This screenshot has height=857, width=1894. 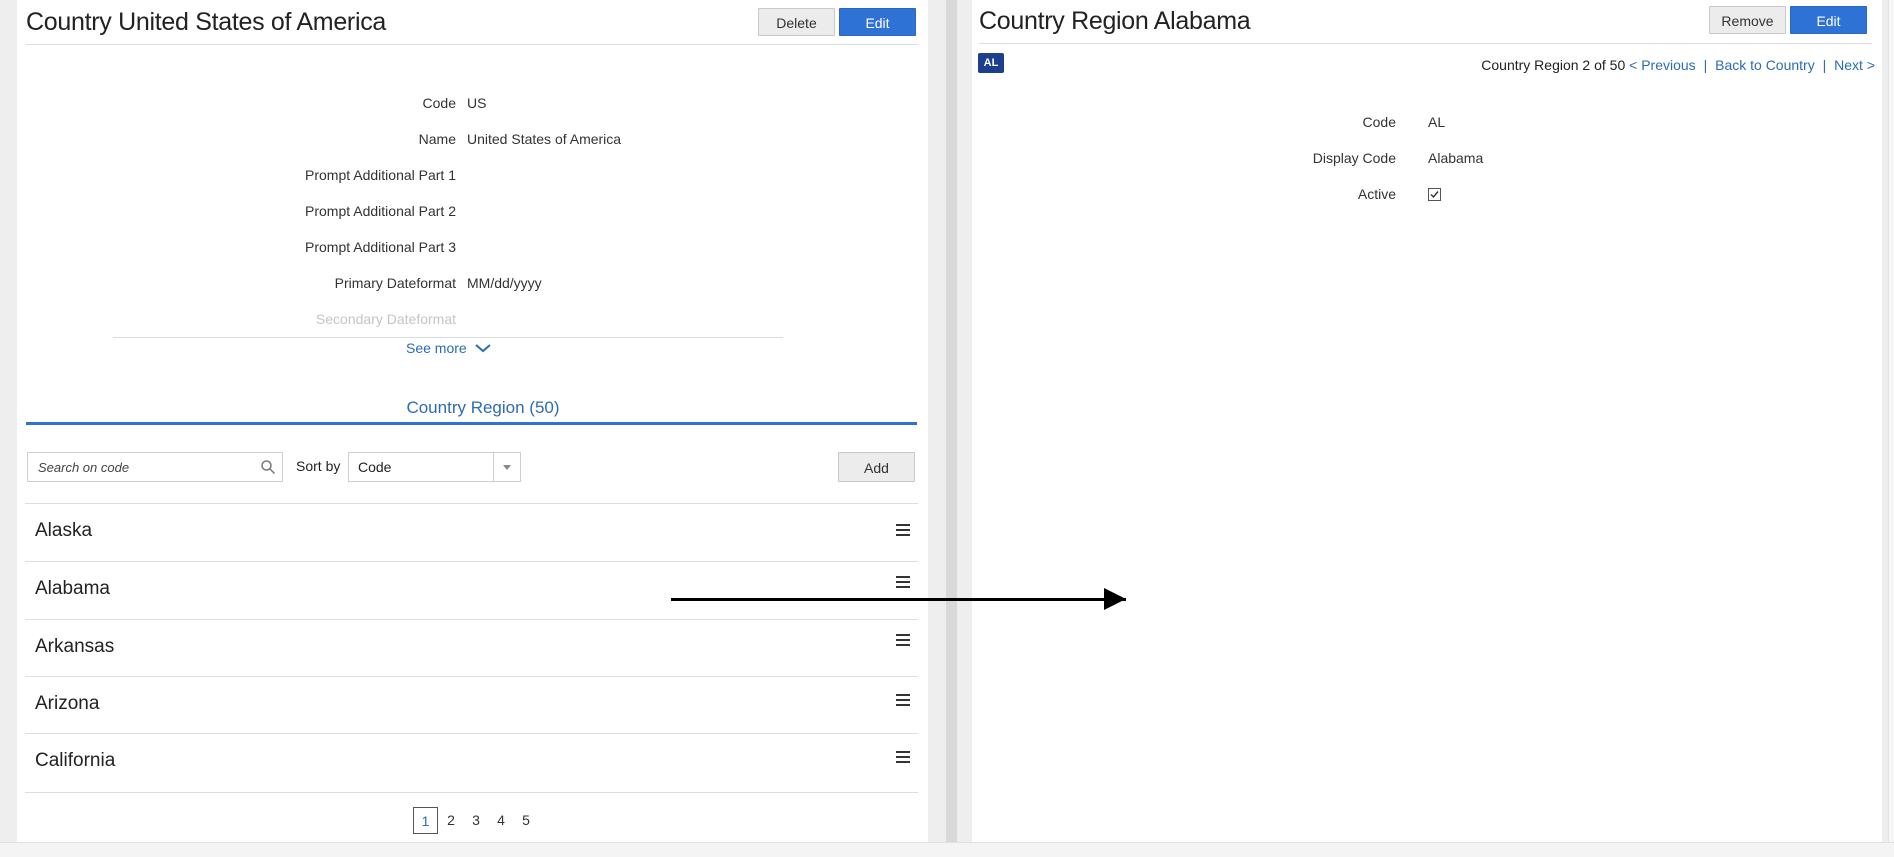 What do you see at coordinates (380, 175) in the screenshot?
I see `field-label-prompt-1: Prompt Additional Part 1` at bounding box center [380, 175].